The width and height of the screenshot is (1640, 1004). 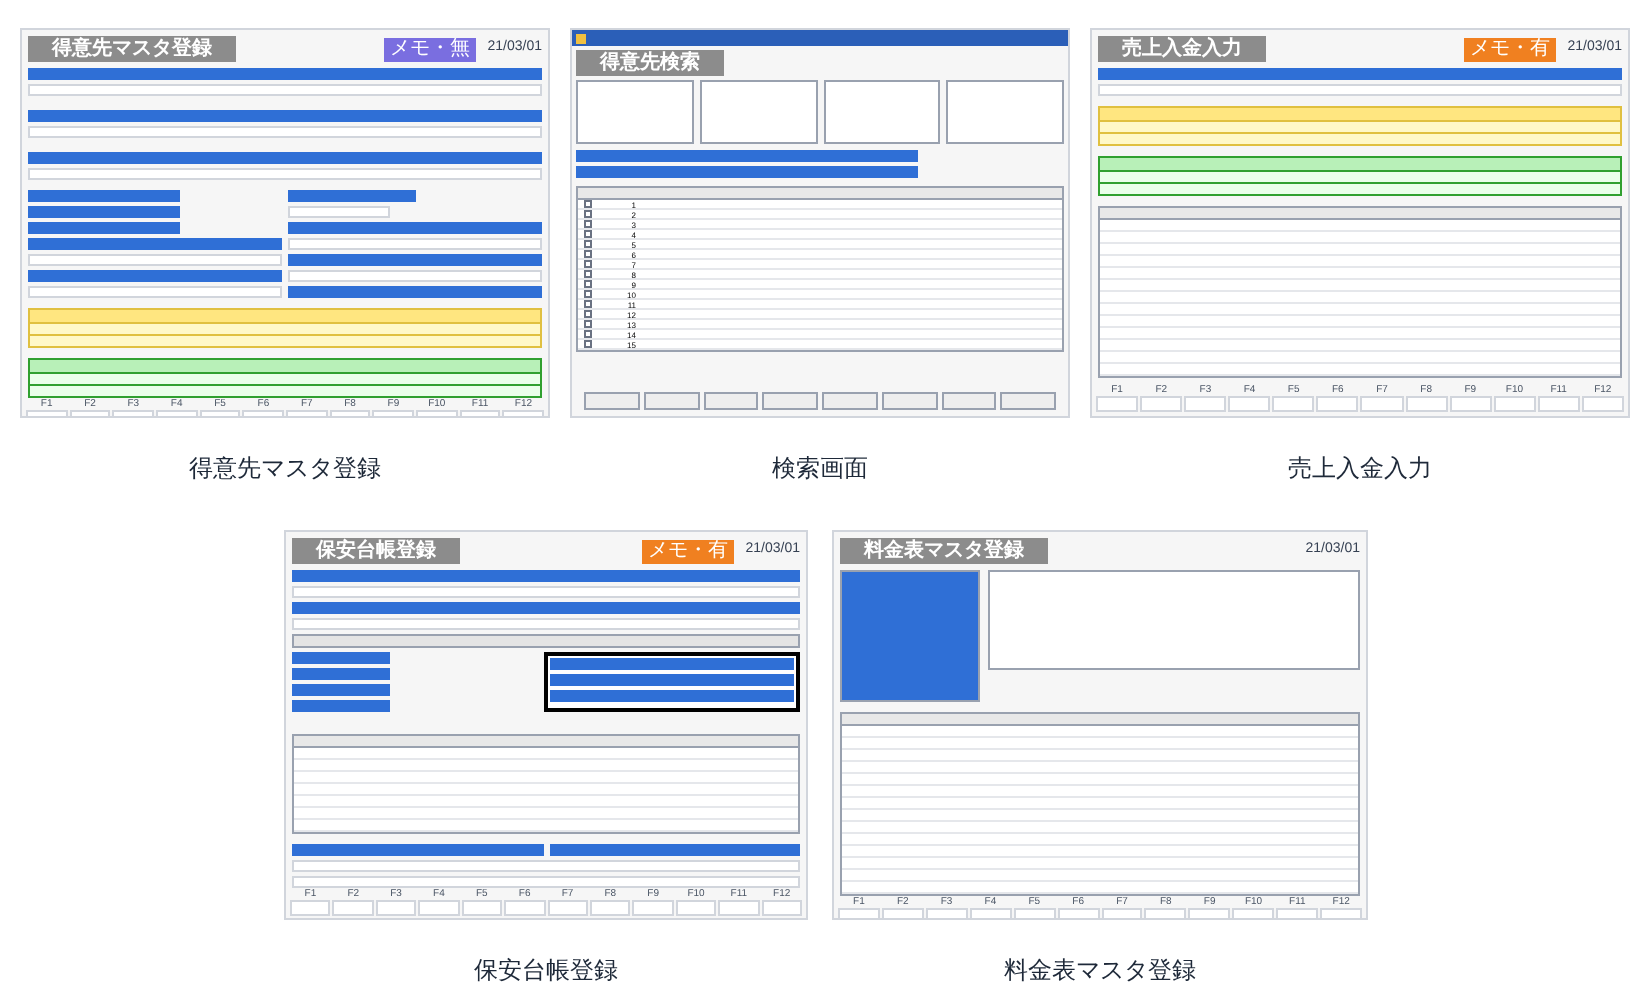 What do you see at coordinates (581, 38) in the screenshot?
I see `app-icon` at bounding box center [581, 38].